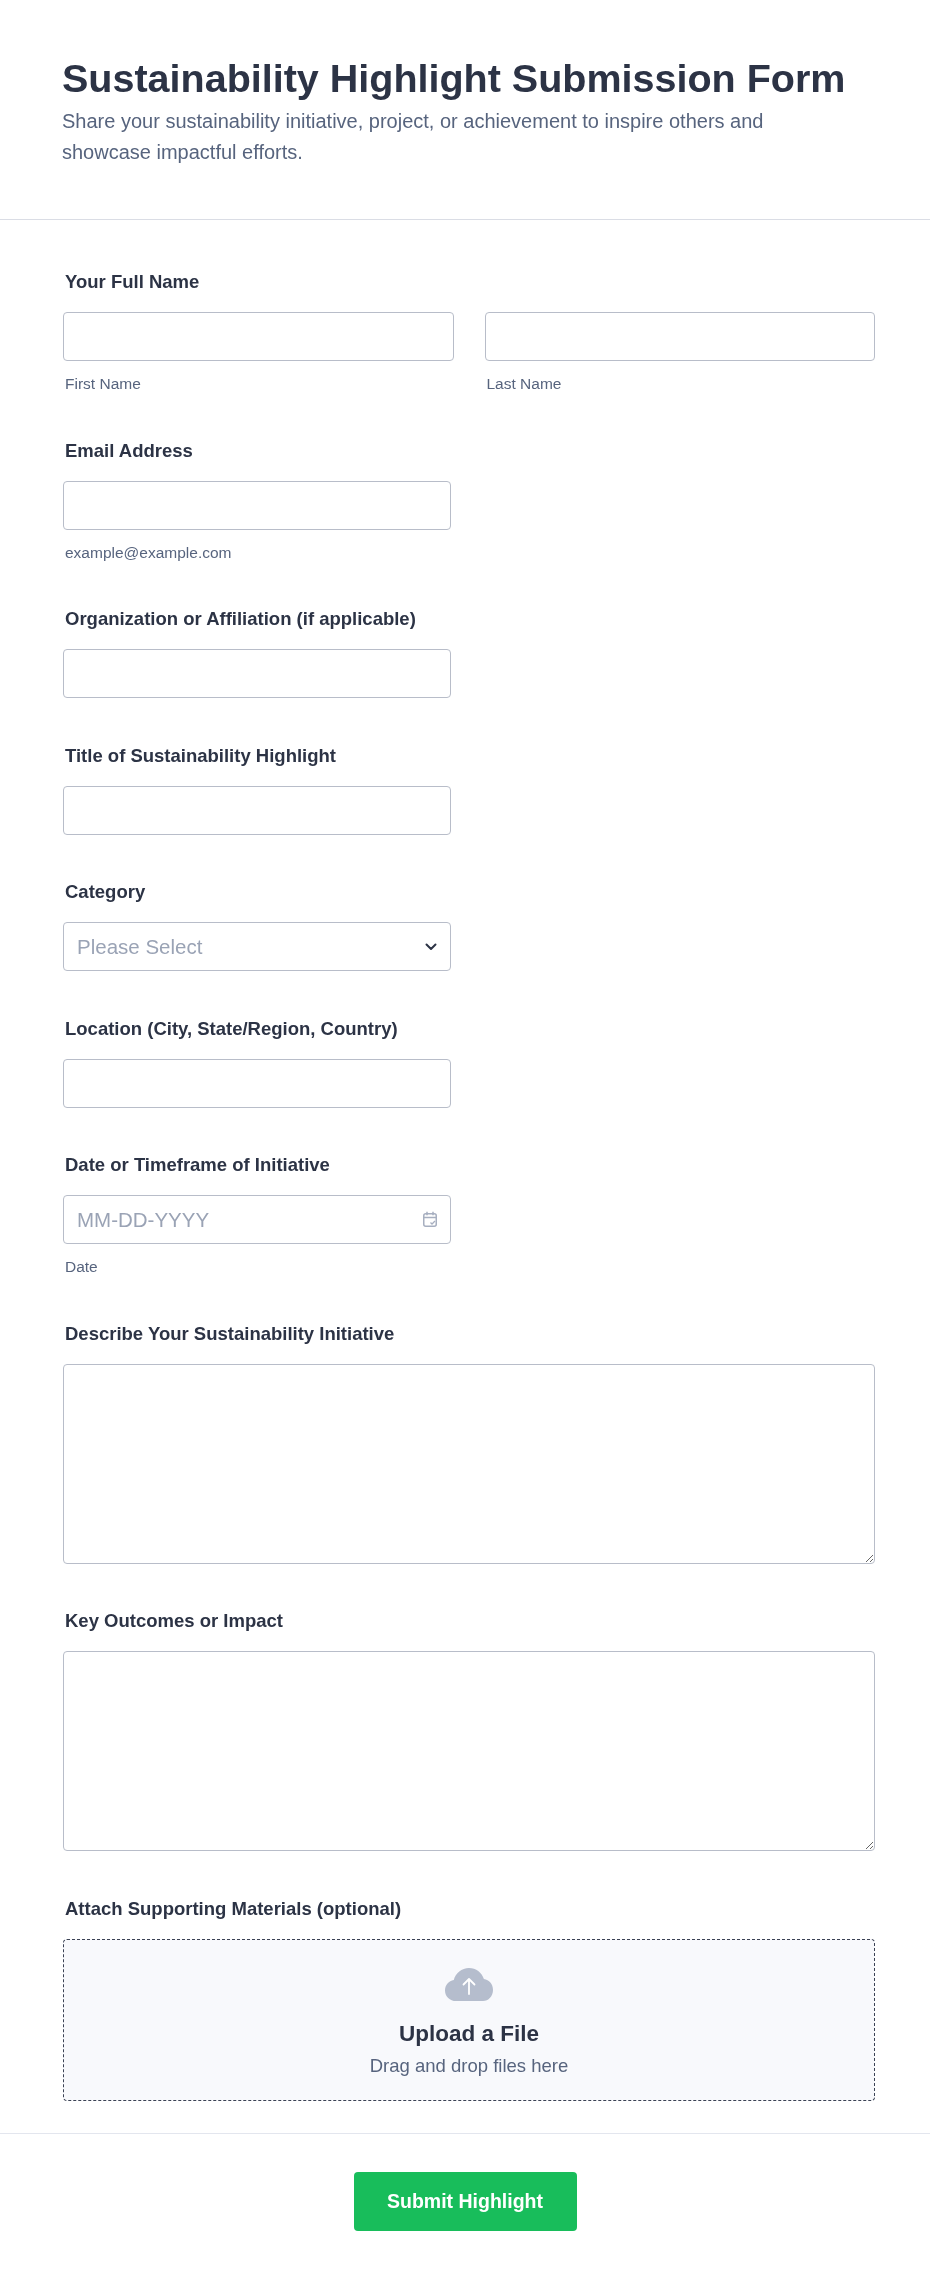 The height and width of the screenshot is (2283, 930). I want to click on field-label: Date or Timeframe of Initiative, so click(197, 1165).